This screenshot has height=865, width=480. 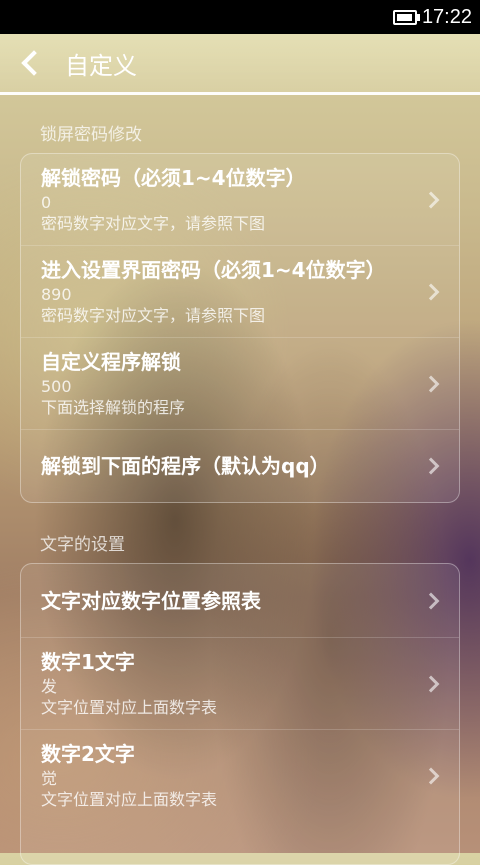 What do you see at coordinates (88, 754) in the screenshot?
I see `item-title: 数字2文字` at bounding box center [88, 754].